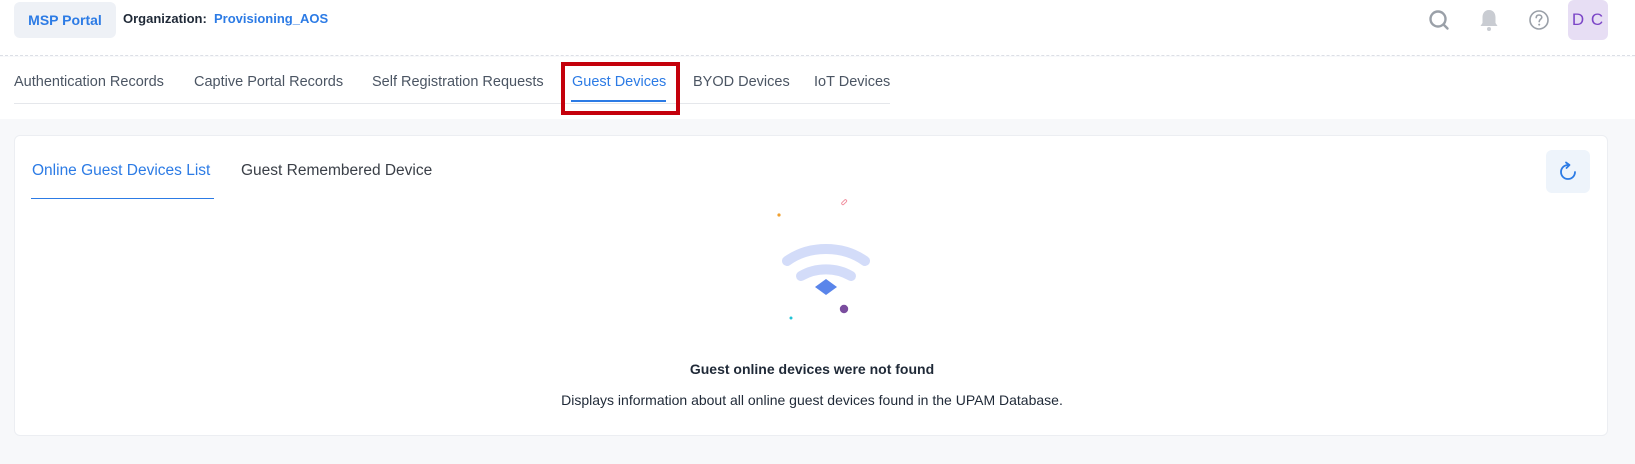 This screenshot has height=464, width=1635. What do you see at coordinates (271, 18) in the screenshot?
I see `organization-selector: Provisioning_AOS` at bounding box center [271, 18].